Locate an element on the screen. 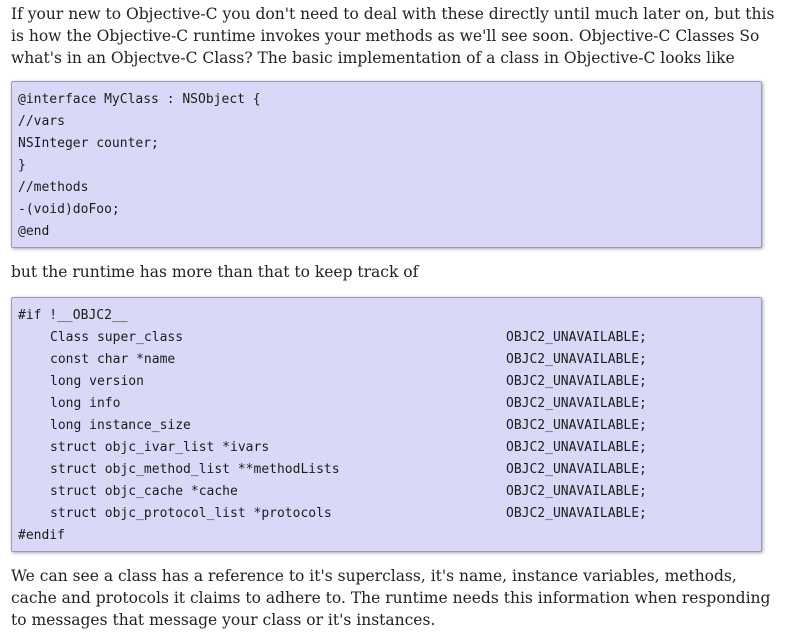  field-declaration: const char *name is located at coordinates (113, 359).